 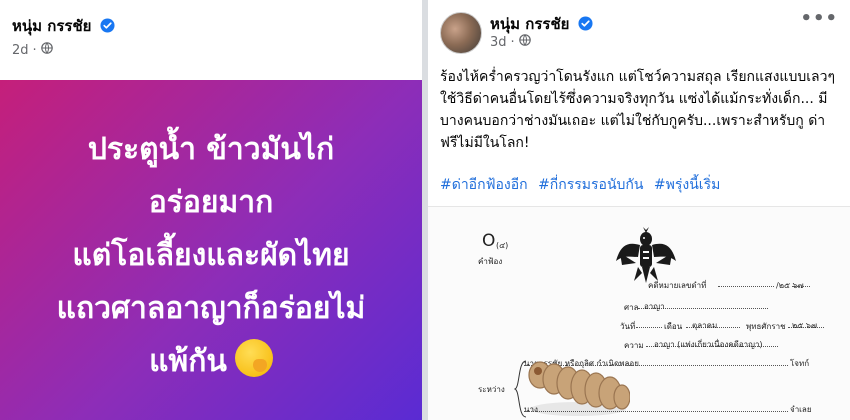 I want to click on garuda-emblem, so click(x=646, y=255).